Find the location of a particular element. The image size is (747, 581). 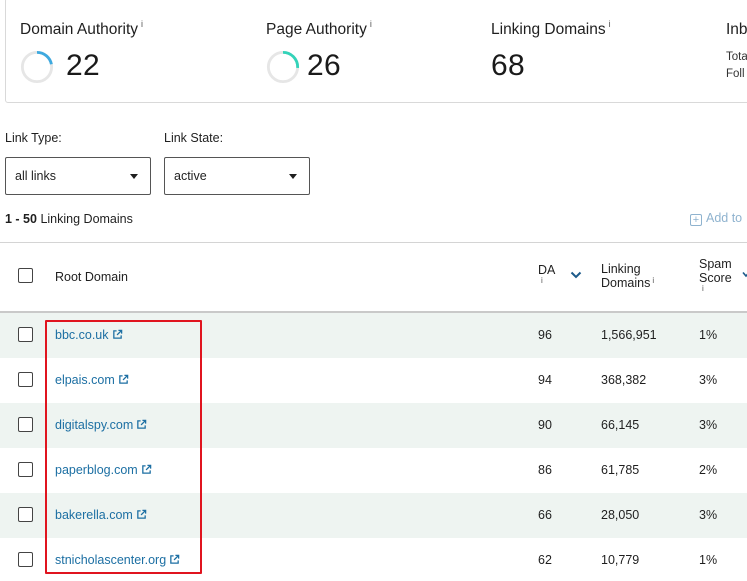

header-linking-domains-line2: Domains is located at coordinates (626, 283).